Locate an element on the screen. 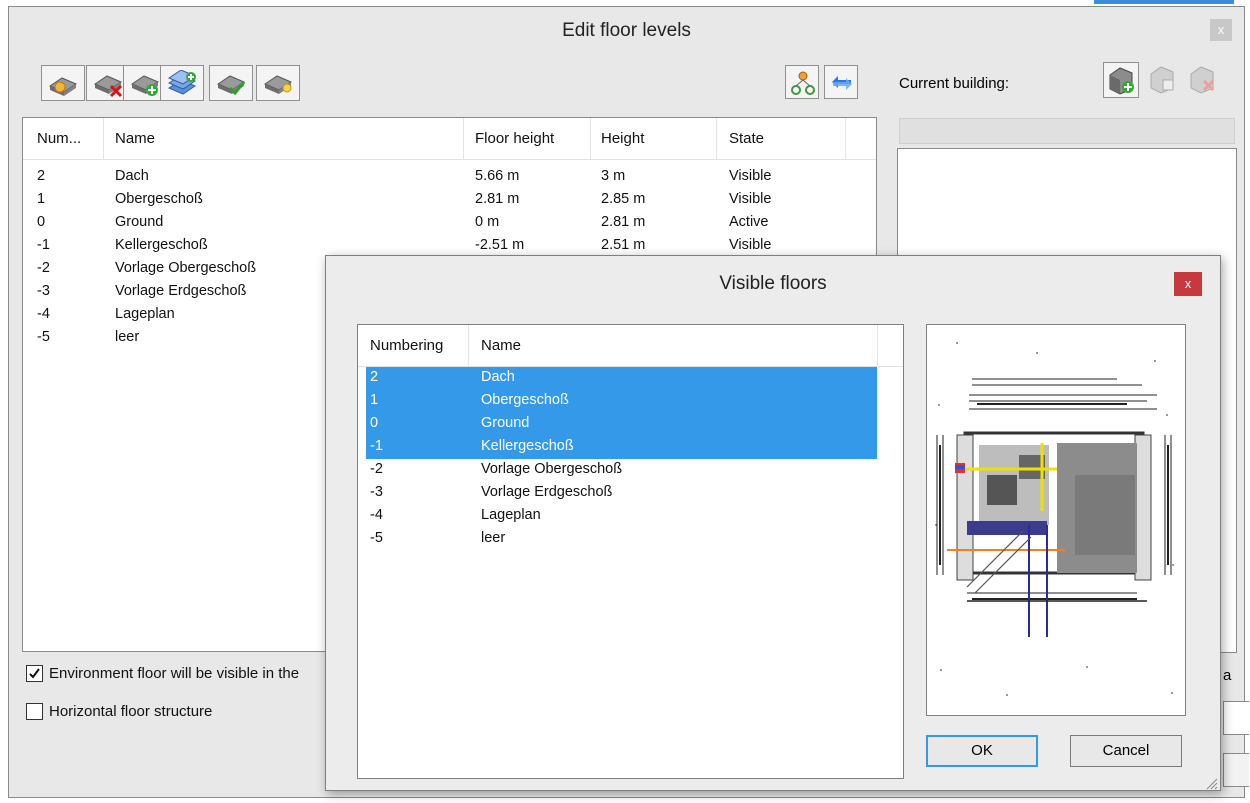  cell-name: Lageplan is located at coordinates (145, 314).